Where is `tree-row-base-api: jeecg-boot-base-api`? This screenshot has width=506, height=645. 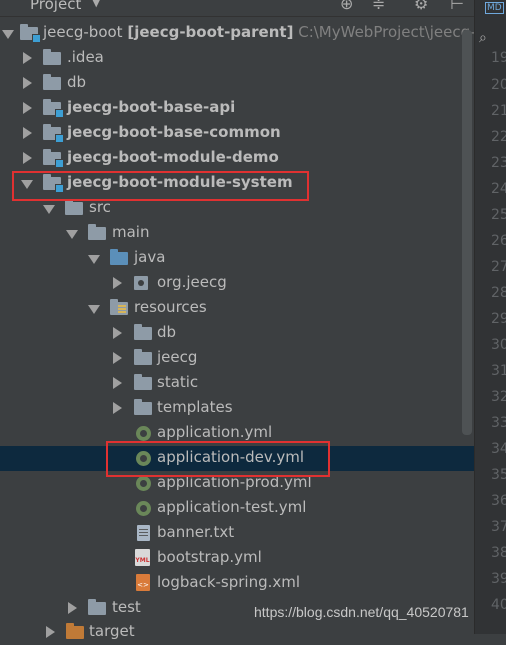 tree-row-base-api: jeecg-boot-base-api is located at coordinates (237, 108).